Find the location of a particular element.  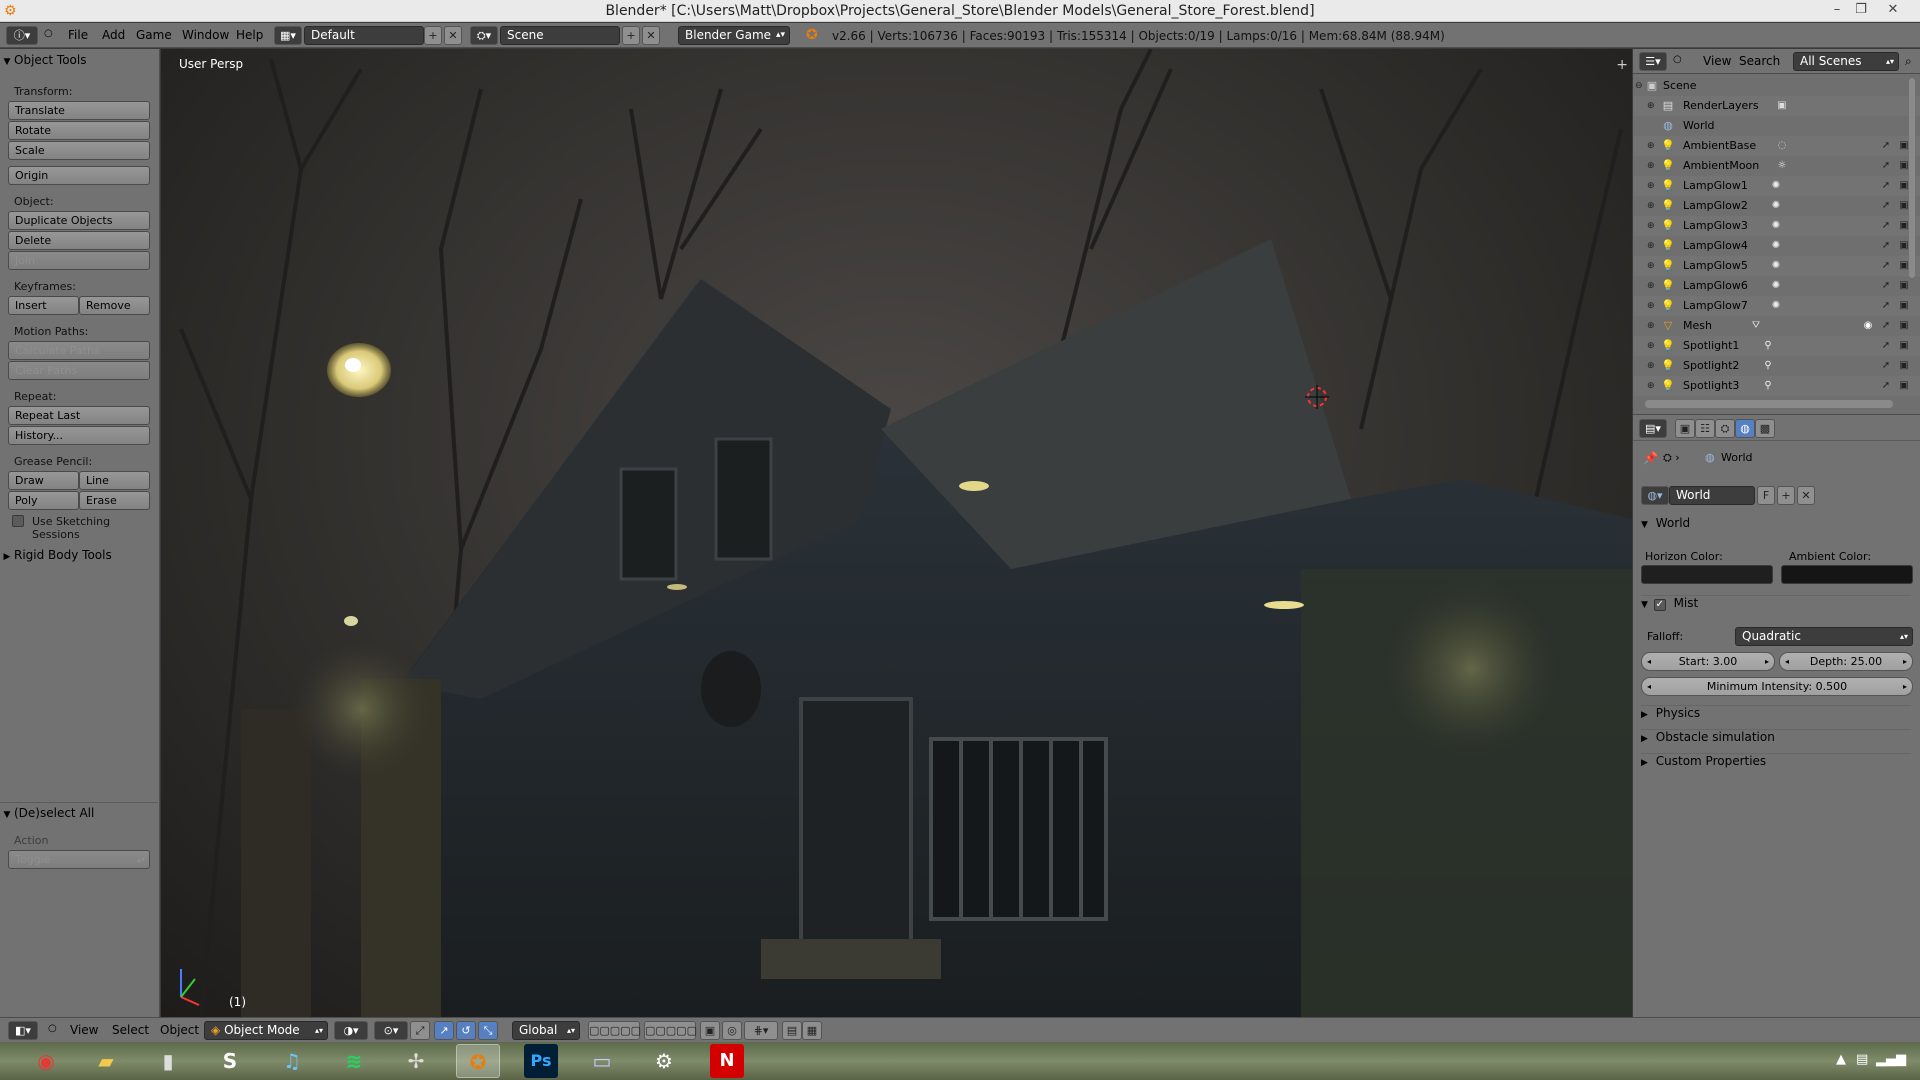

remove-layout-icon: ✕ is located at coordinates (453, 35).